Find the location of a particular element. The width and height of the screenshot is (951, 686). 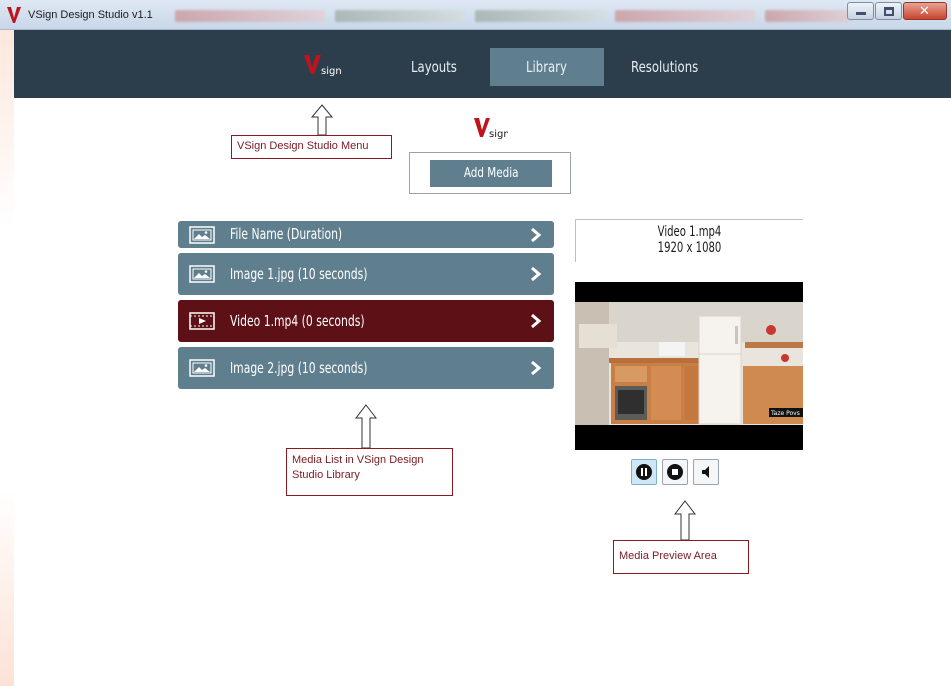

mute-button is located at coordinates (706, 472).